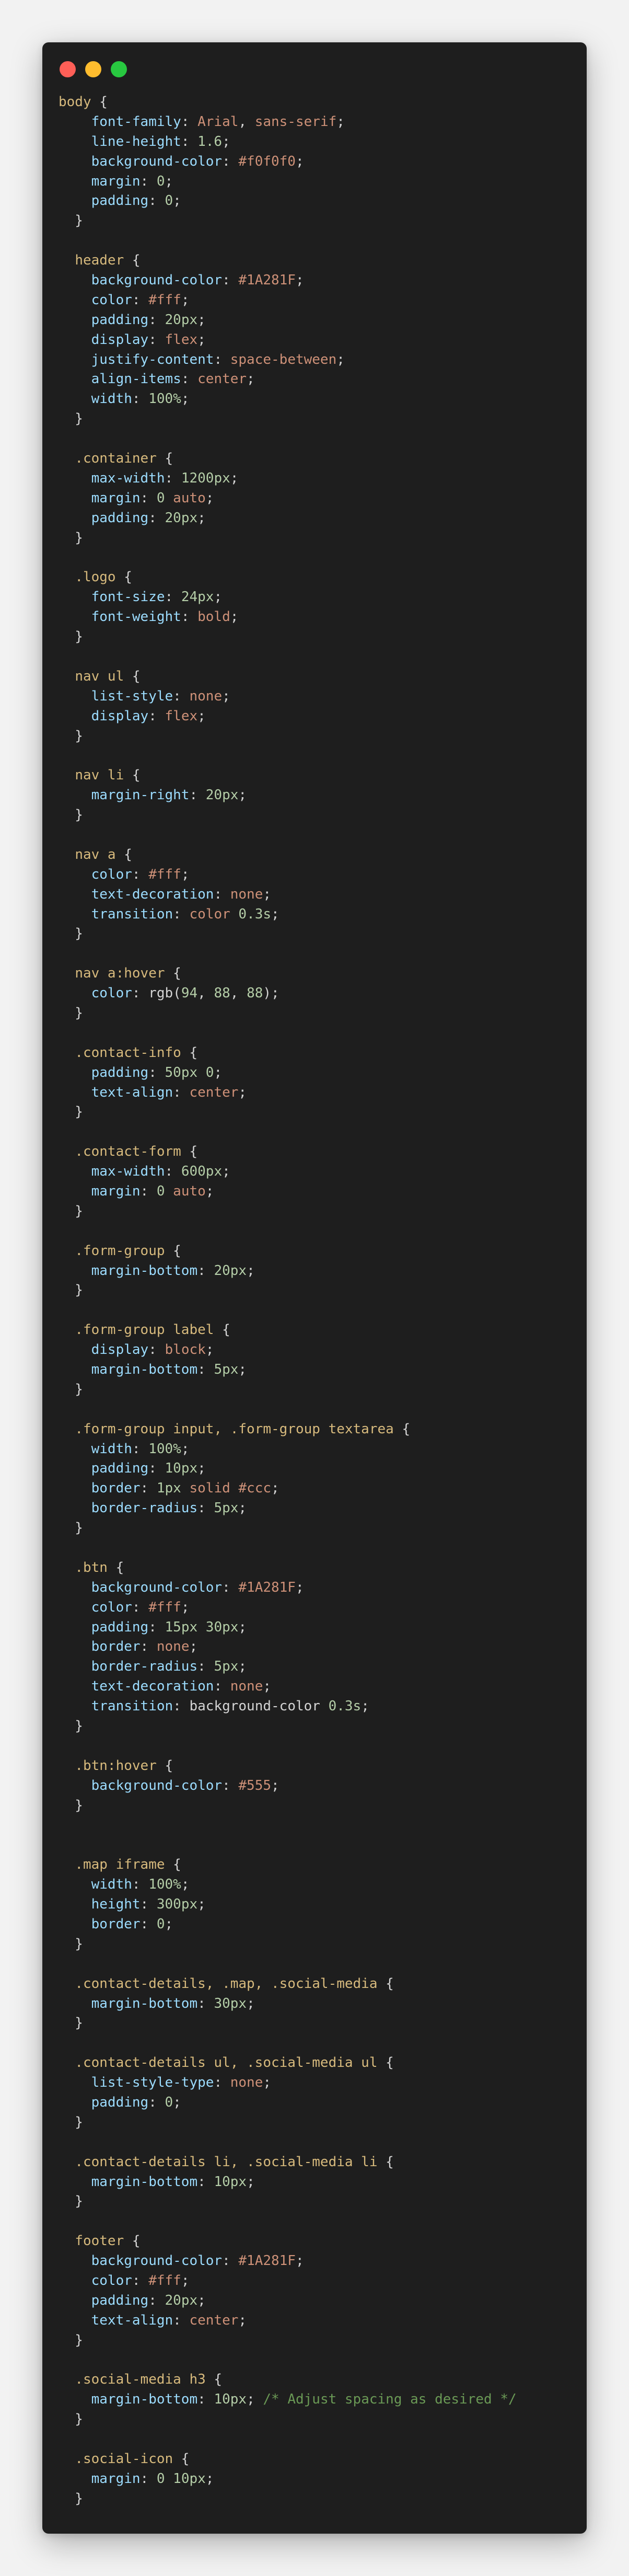  I want to click on code-line: margin-bottom: 30px;, so click(317, 2004).